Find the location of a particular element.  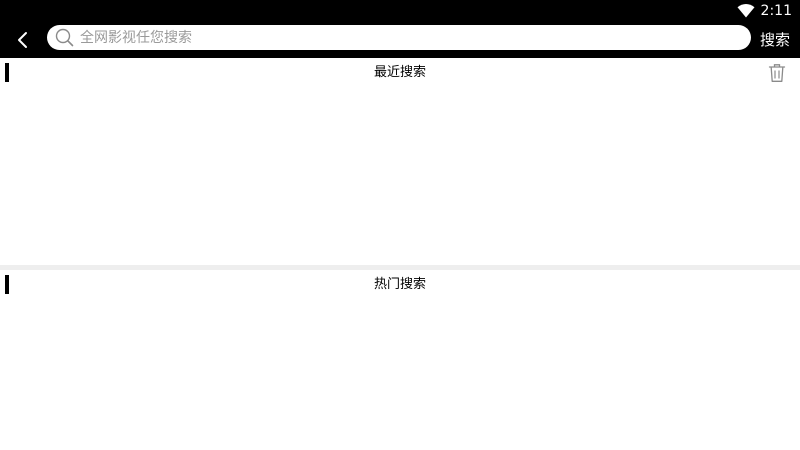

recent-search-title: 最近搜索 is located at coordinates (399, 72).